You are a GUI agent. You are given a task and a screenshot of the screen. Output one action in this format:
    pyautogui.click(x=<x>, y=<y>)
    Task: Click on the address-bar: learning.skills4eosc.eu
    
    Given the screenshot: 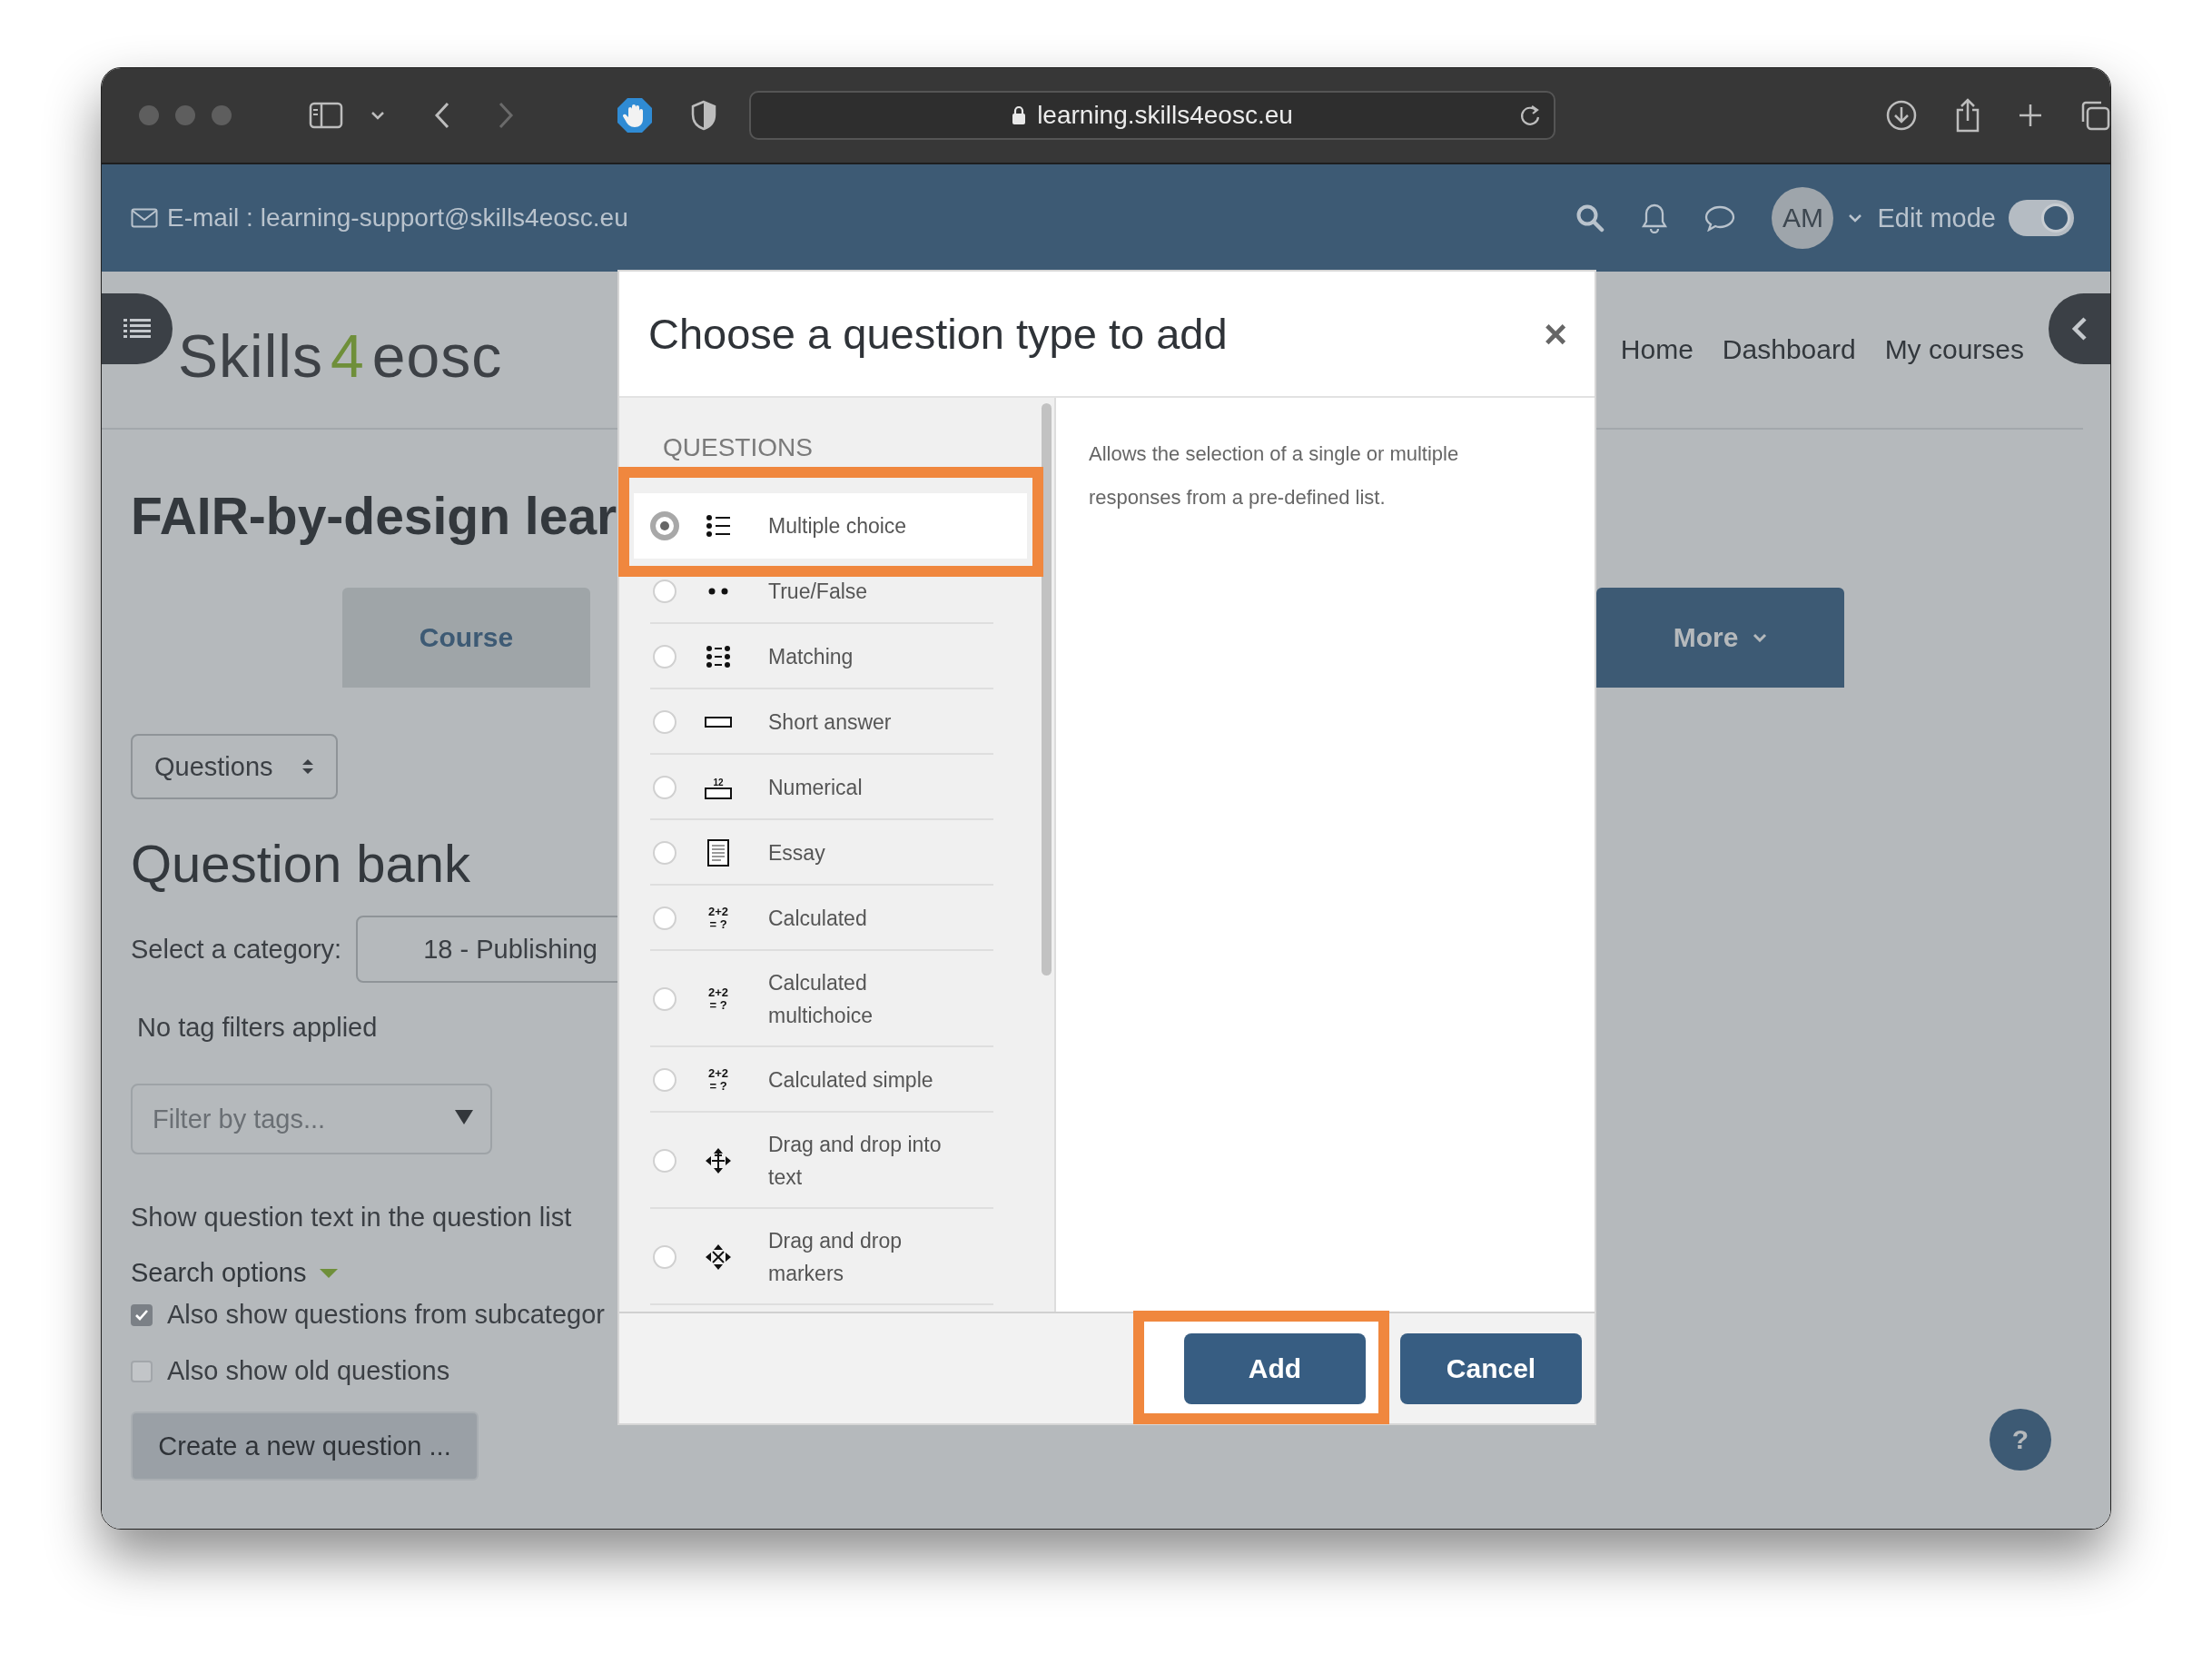 What is the action you would take?
    pyautogui.click(x=1152, y=116)
    